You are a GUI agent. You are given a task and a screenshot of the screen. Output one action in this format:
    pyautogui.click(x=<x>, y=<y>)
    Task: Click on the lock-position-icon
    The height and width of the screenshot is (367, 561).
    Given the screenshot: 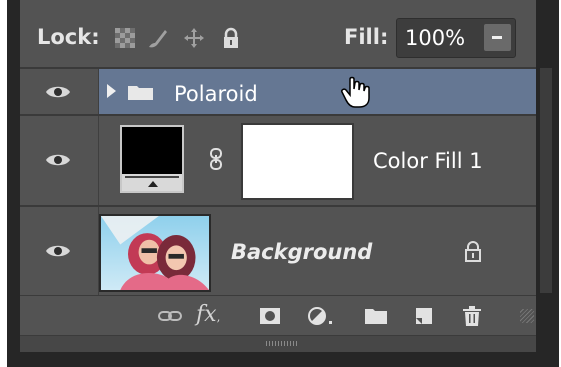 What is the action you would take?
    pyautogui.click(x=194, y=38)
    